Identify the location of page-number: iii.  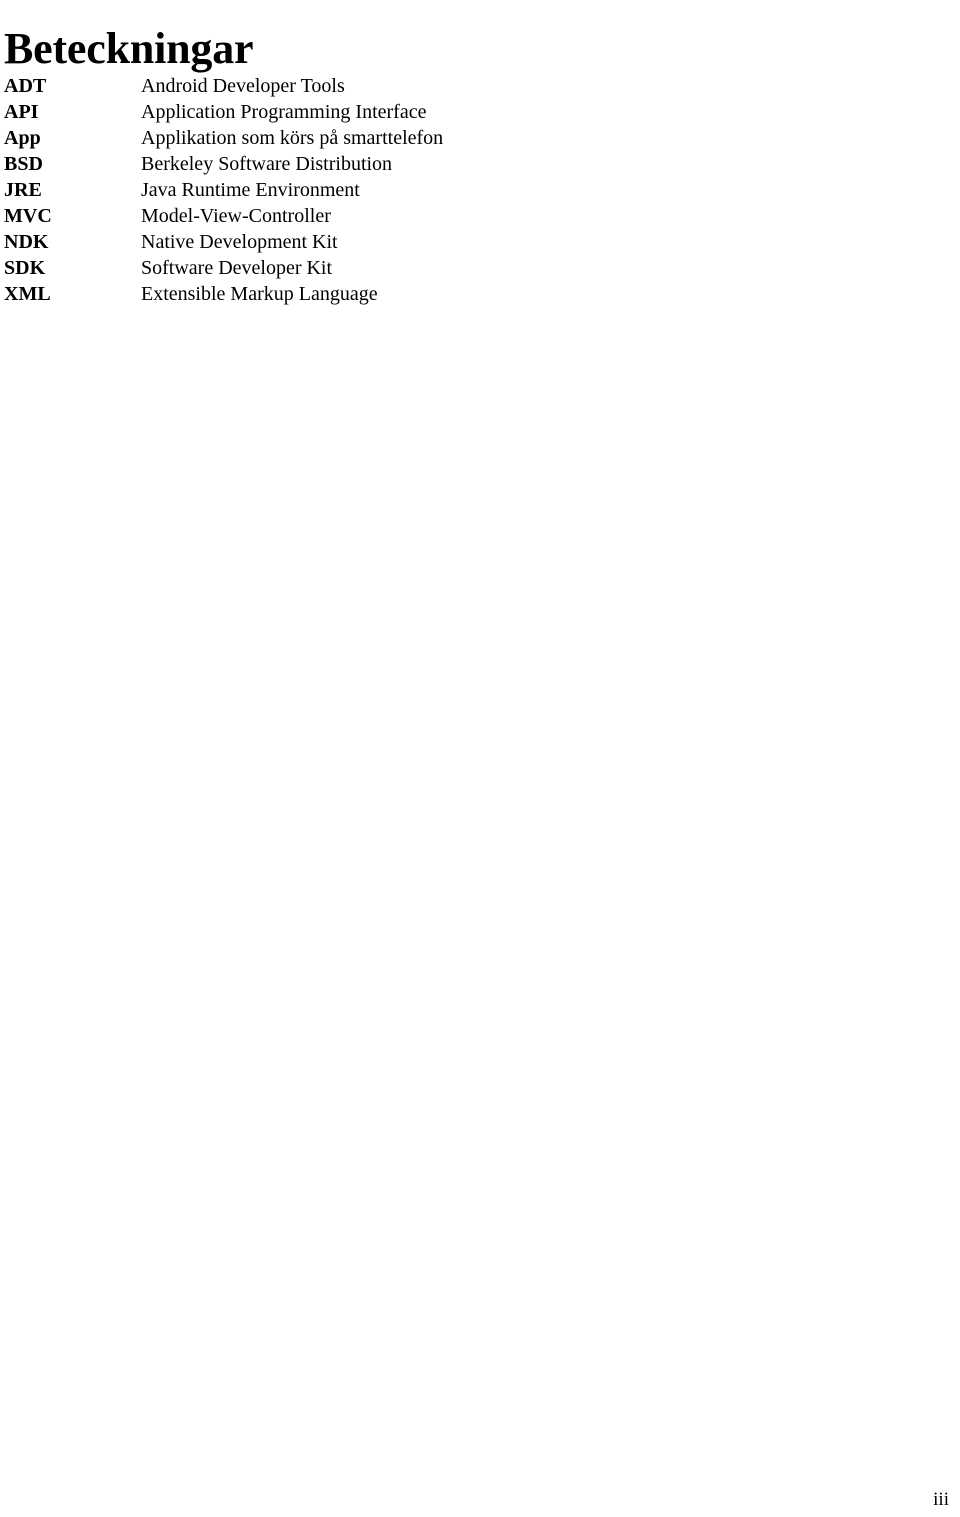
(941, 1499).